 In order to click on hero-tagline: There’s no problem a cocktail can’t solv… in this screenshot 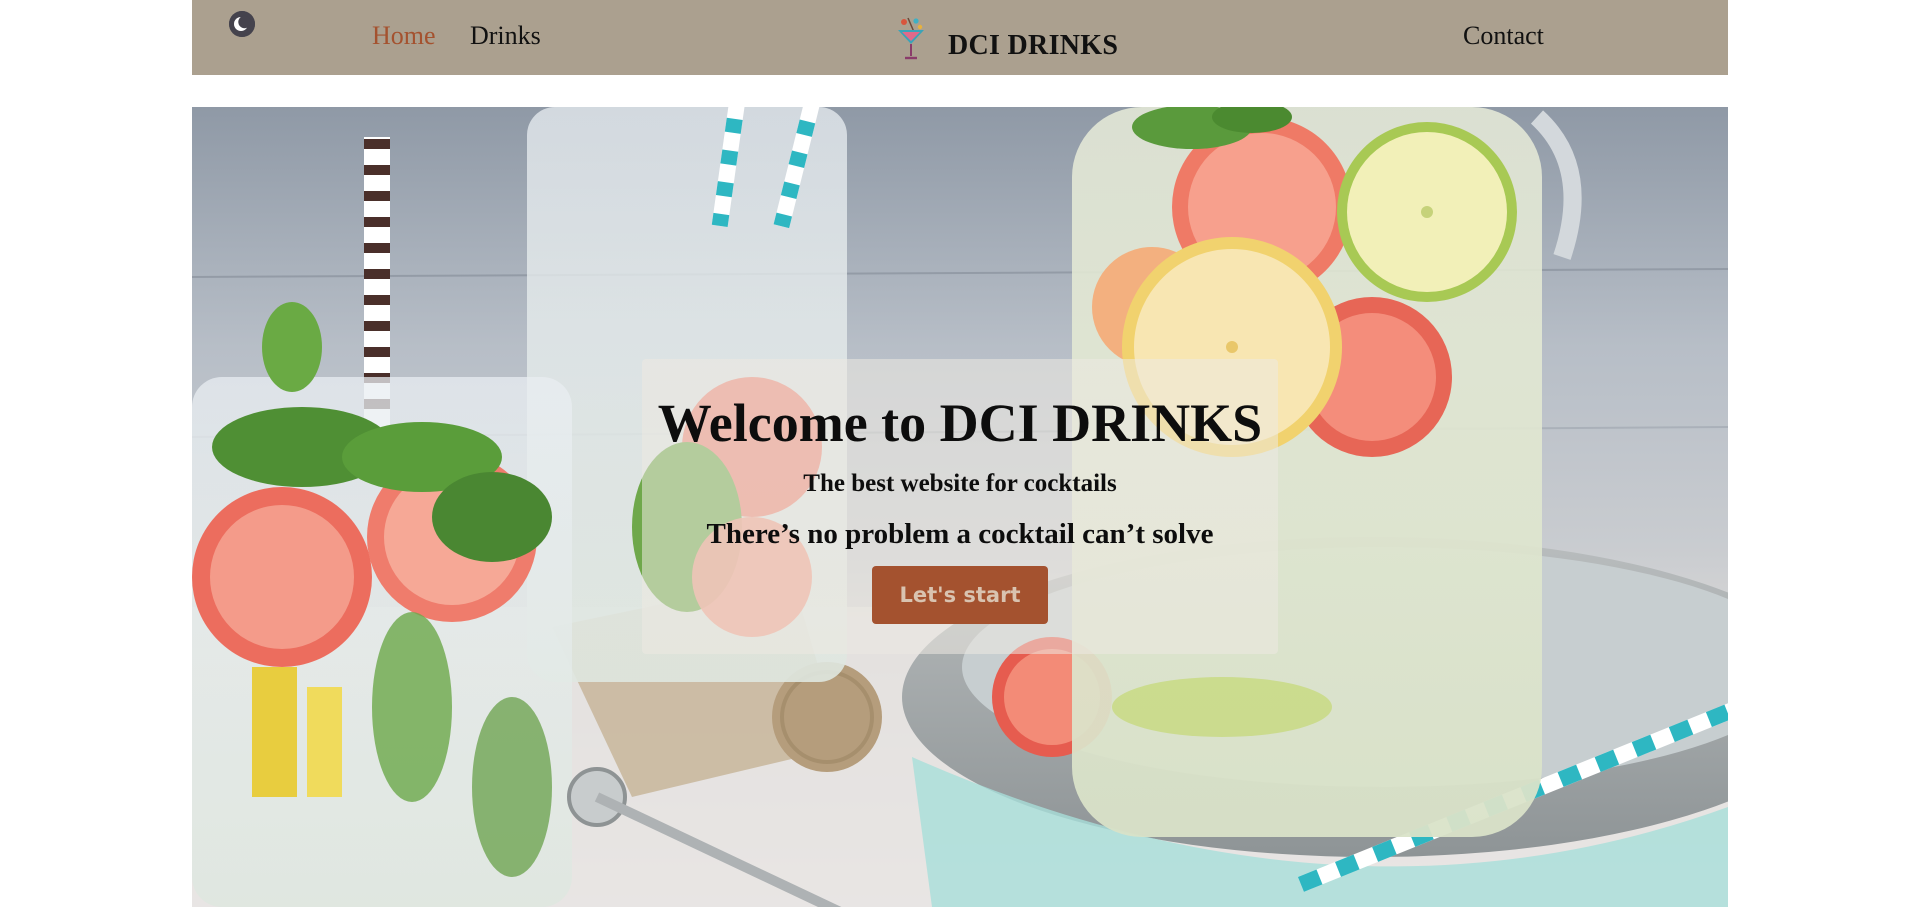, I will do `click(960, 534)`.